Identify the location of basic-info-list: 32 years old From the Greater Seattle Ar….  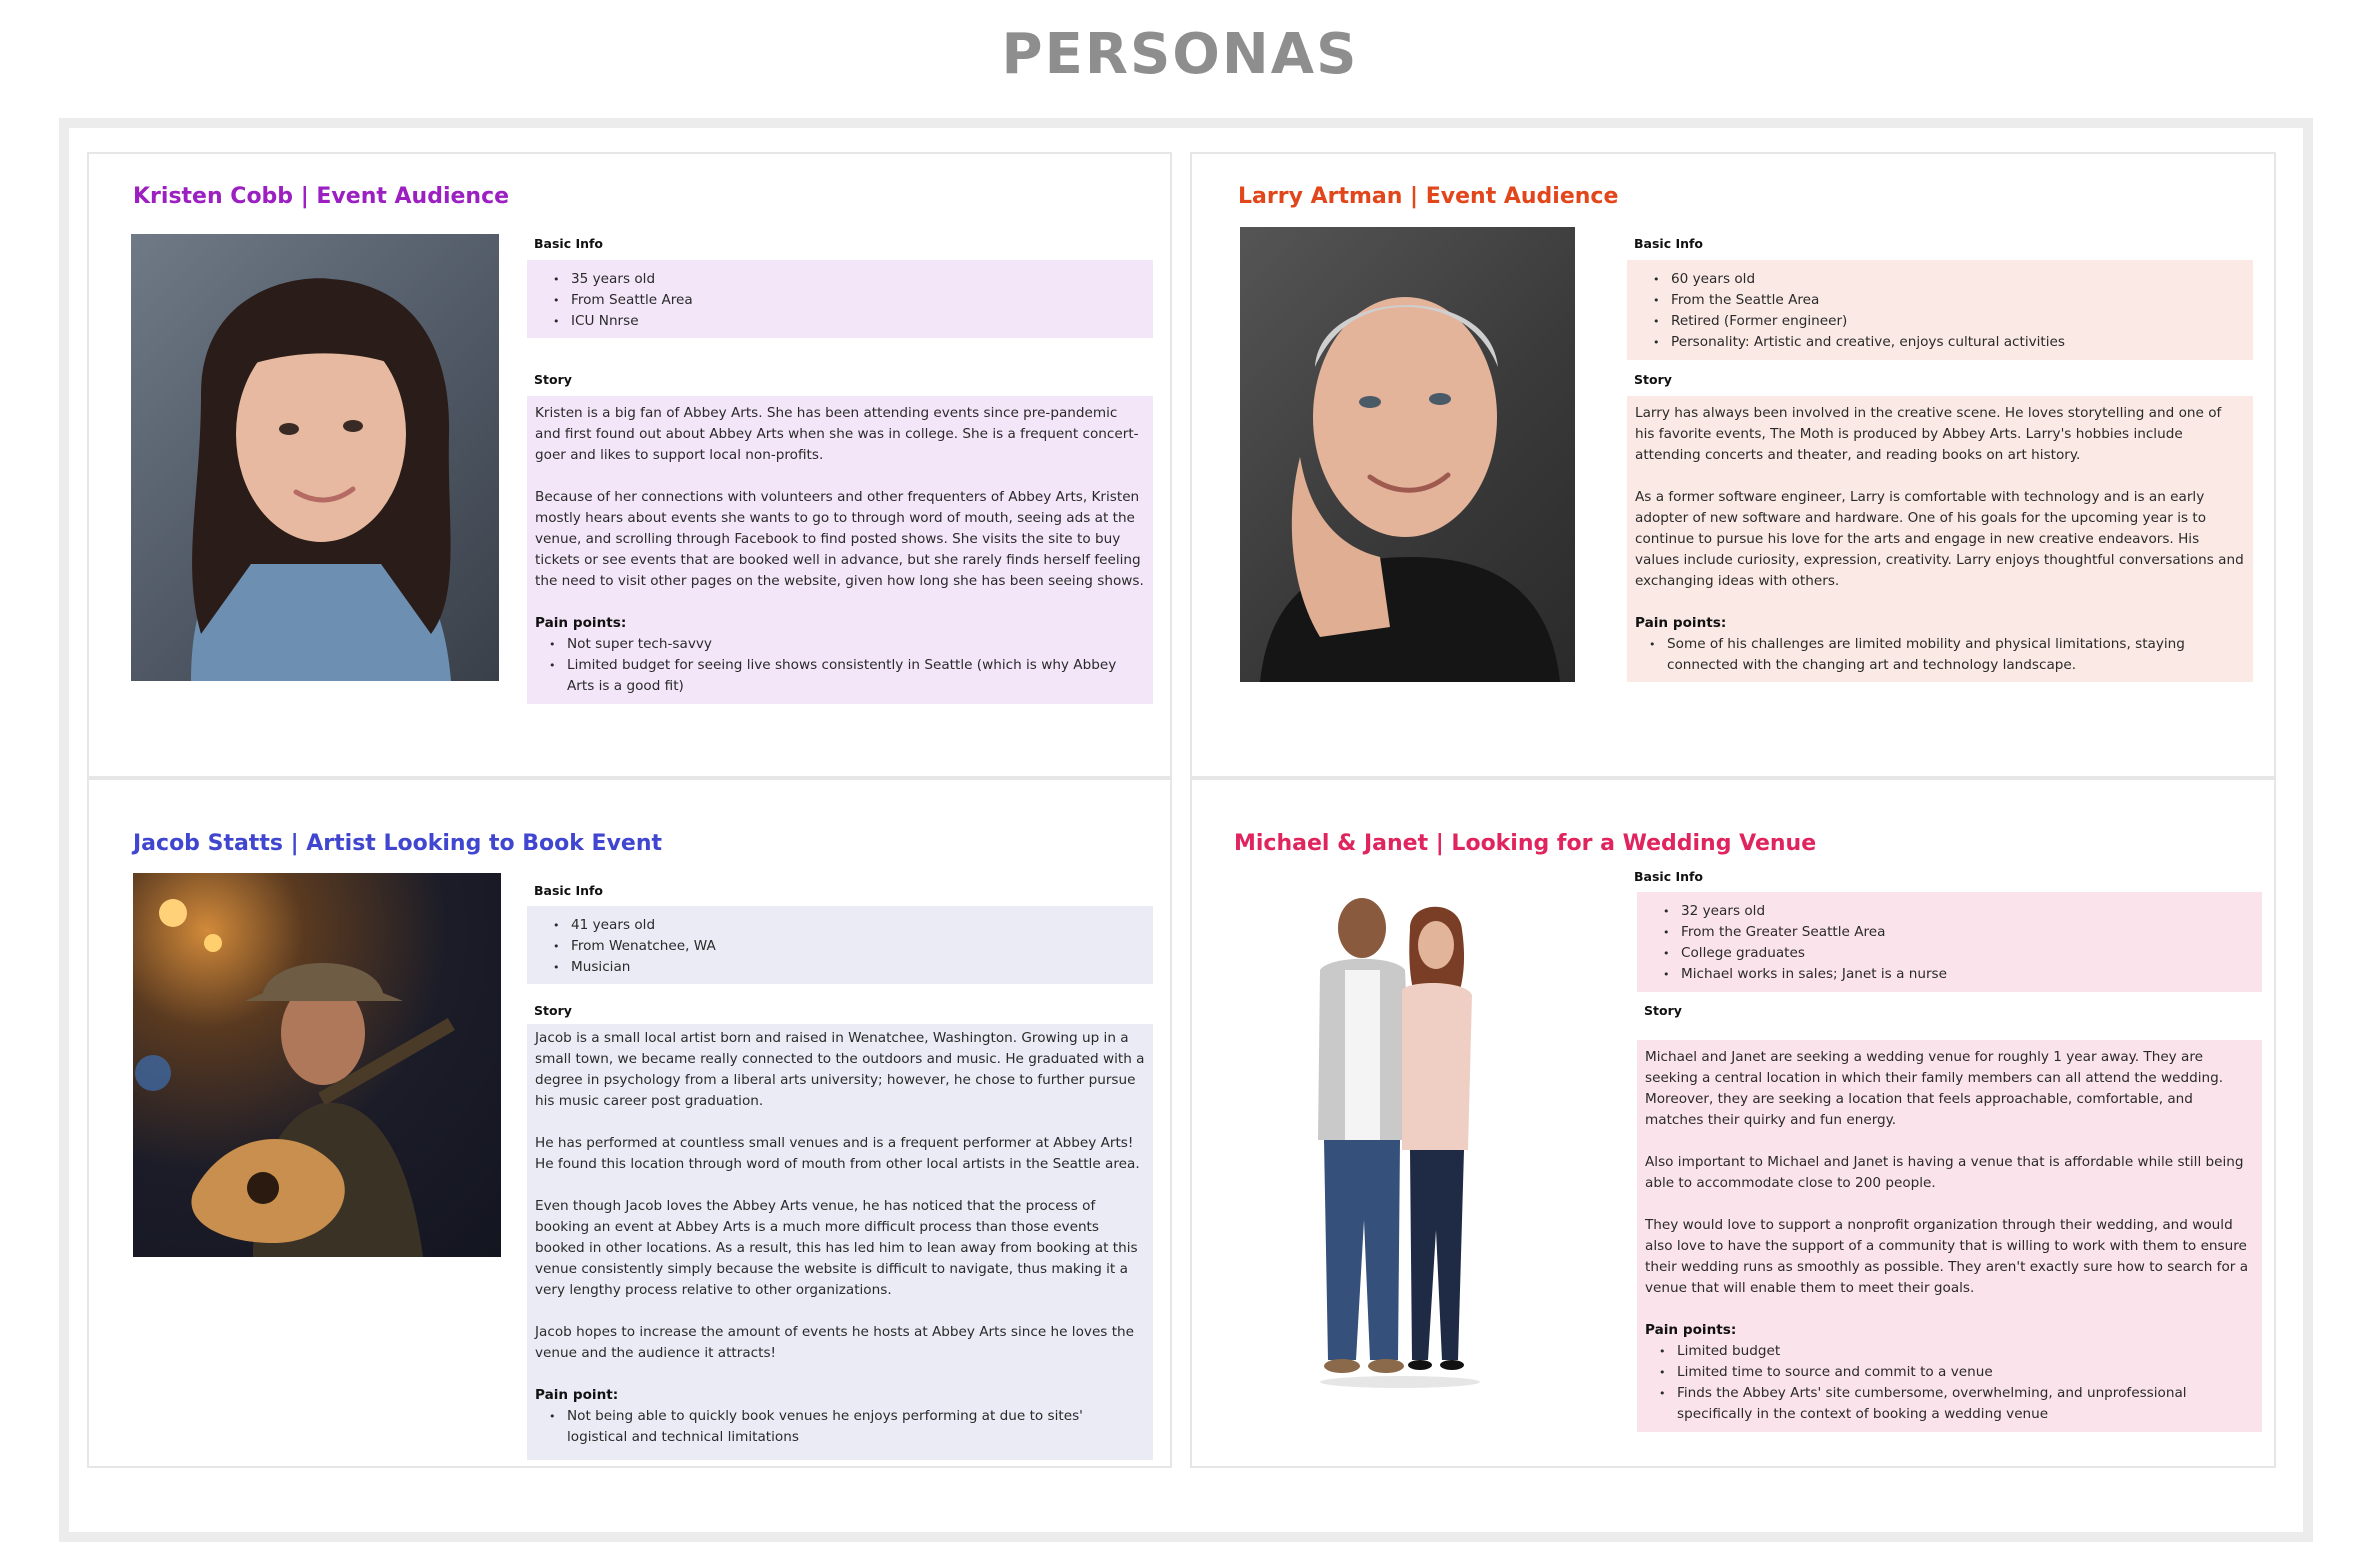
(1949, 943).